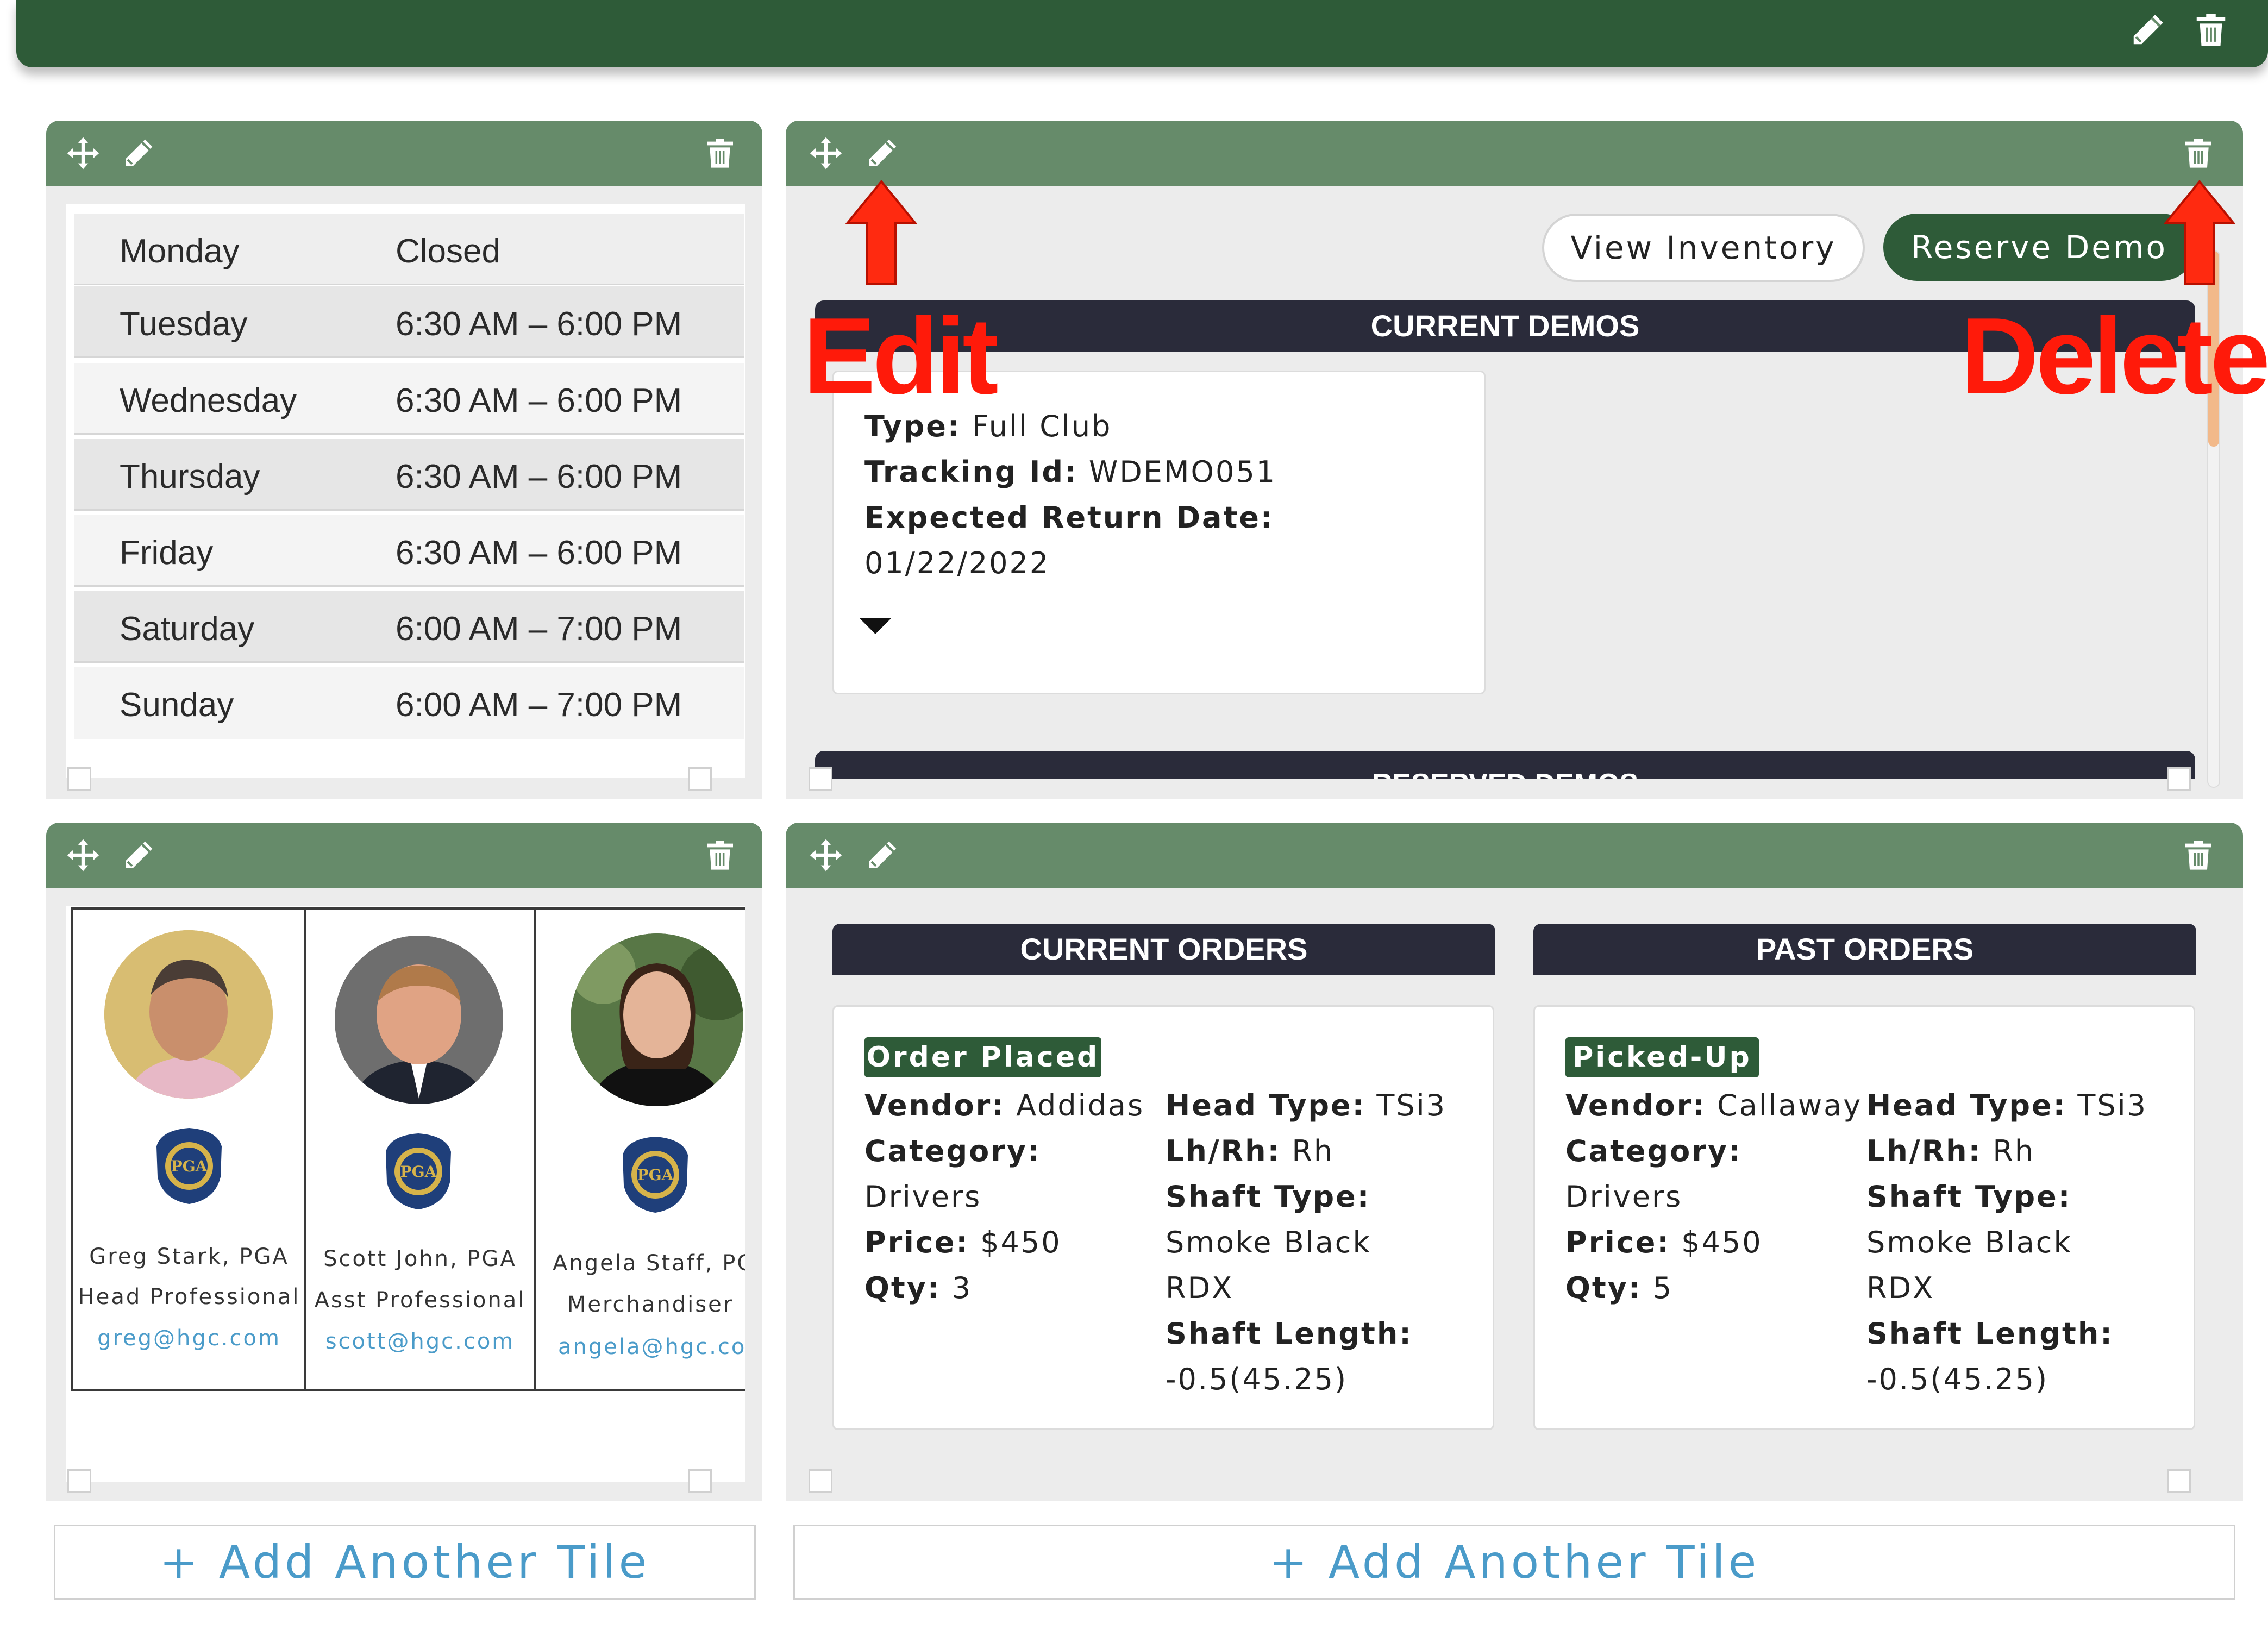  What do you see at coordinates (1163, 949) in the screenshot?
I see `current-orders-header: CURRENT ORDERS` at bounding box center [1163, 949].